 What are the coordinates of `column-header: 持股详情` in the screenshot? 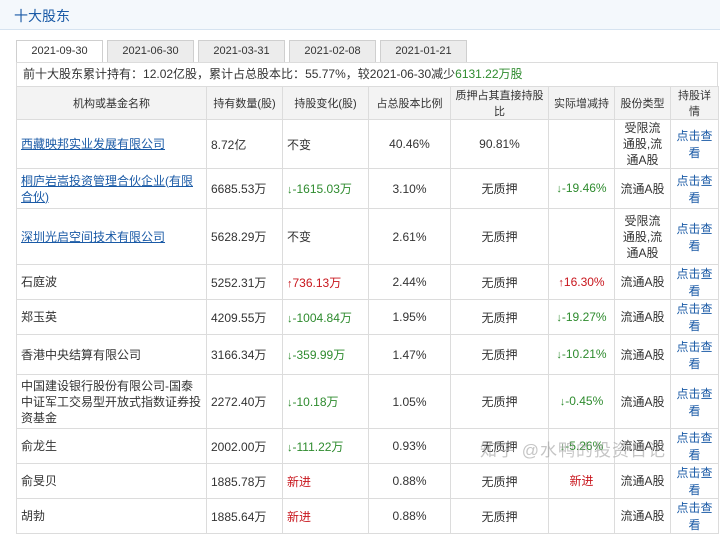 It's located at (694, 103).